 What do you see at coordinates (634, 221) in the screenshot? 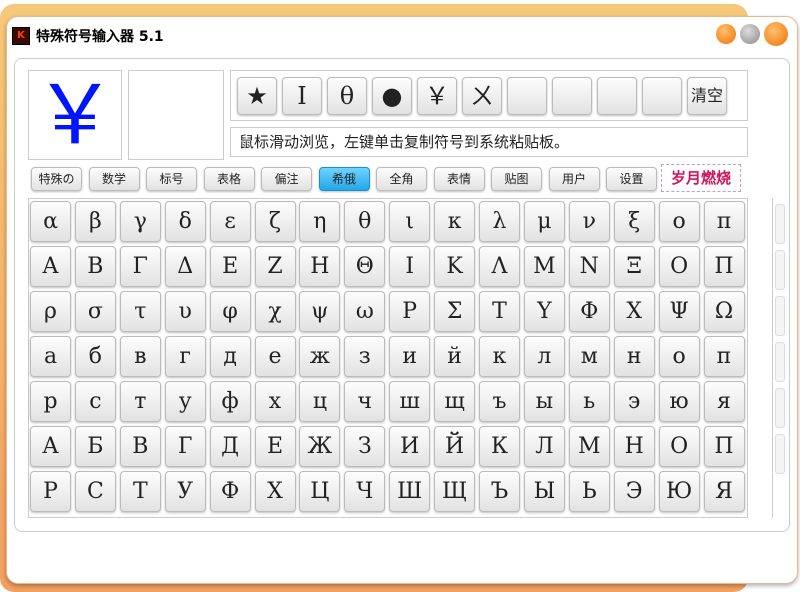
I see `symbol-button: ξ` at bounding box center [634, 221].